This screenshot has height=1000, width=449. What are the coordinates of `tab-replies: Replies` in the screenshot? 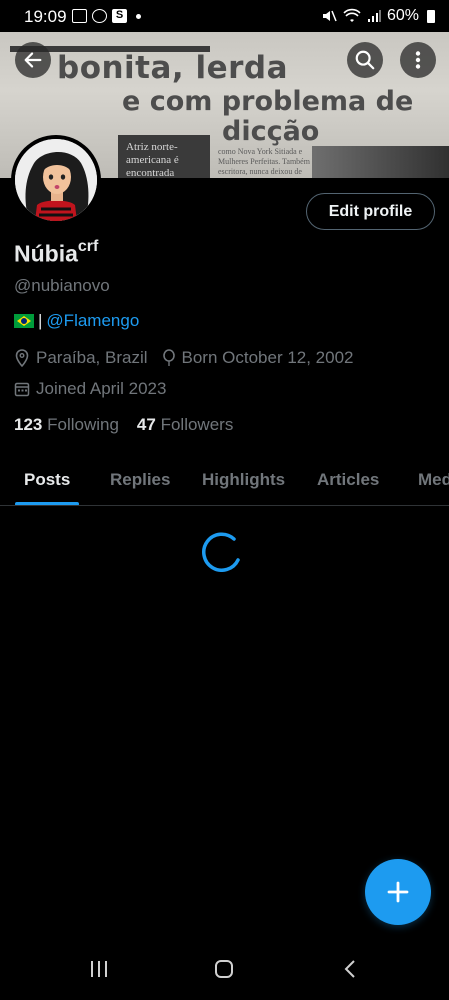 It's located at (140, 480).